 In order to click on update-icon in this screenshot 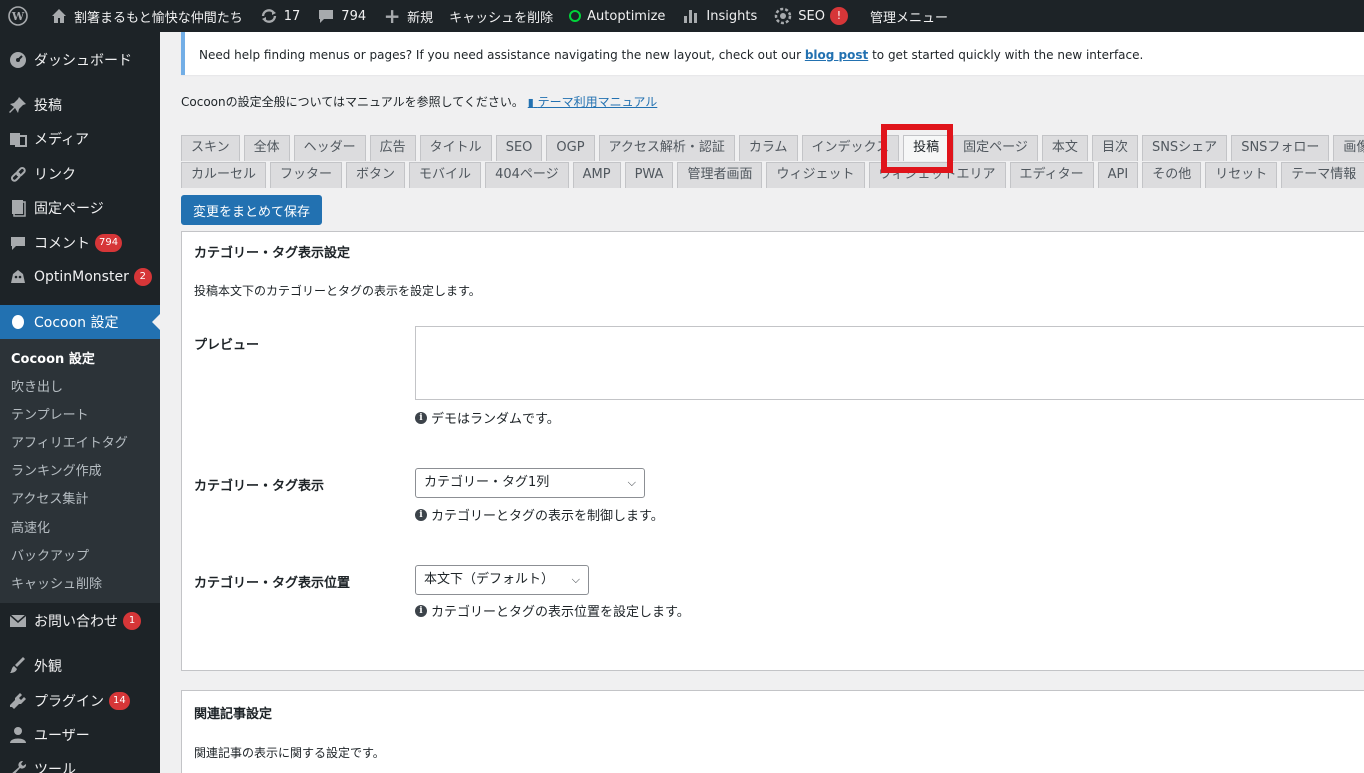, I will do `click(269, 16)`.